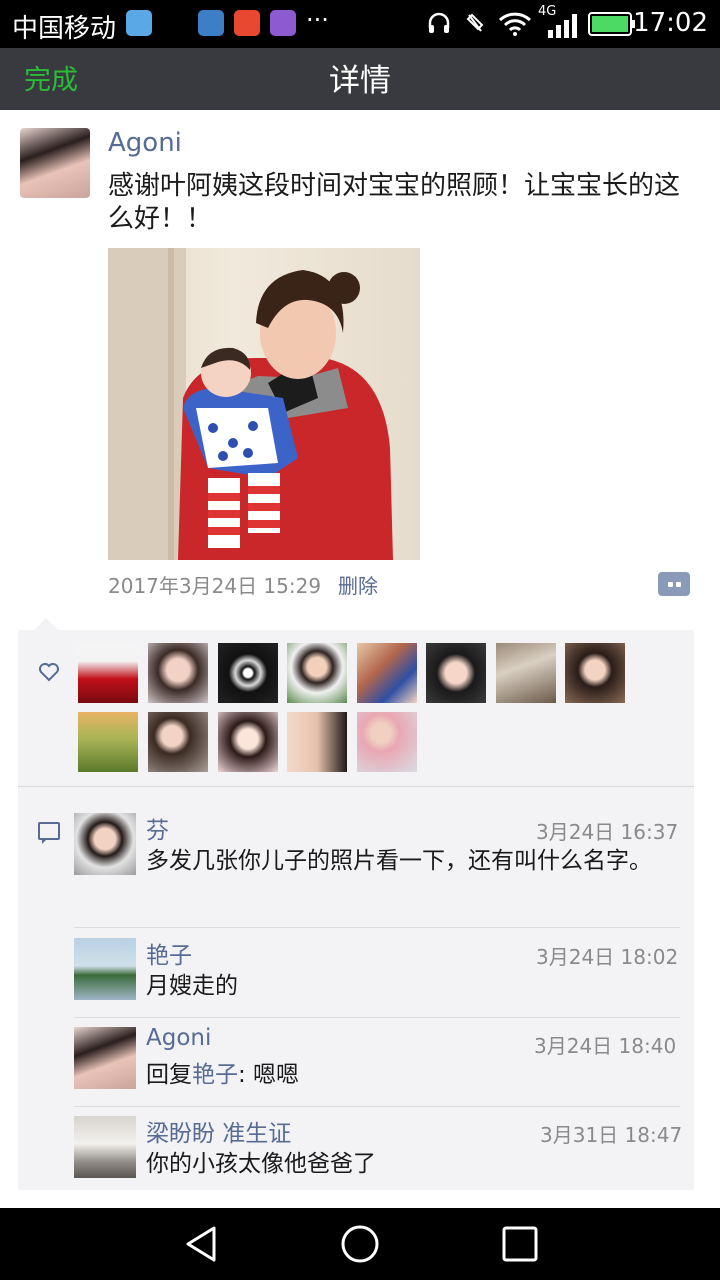 The width and height of the screenshot is (720, 1280). What do you see at coordinates (611, 24) in the screenshot?
I see `battery-icon` at bounding box center [611, 24].